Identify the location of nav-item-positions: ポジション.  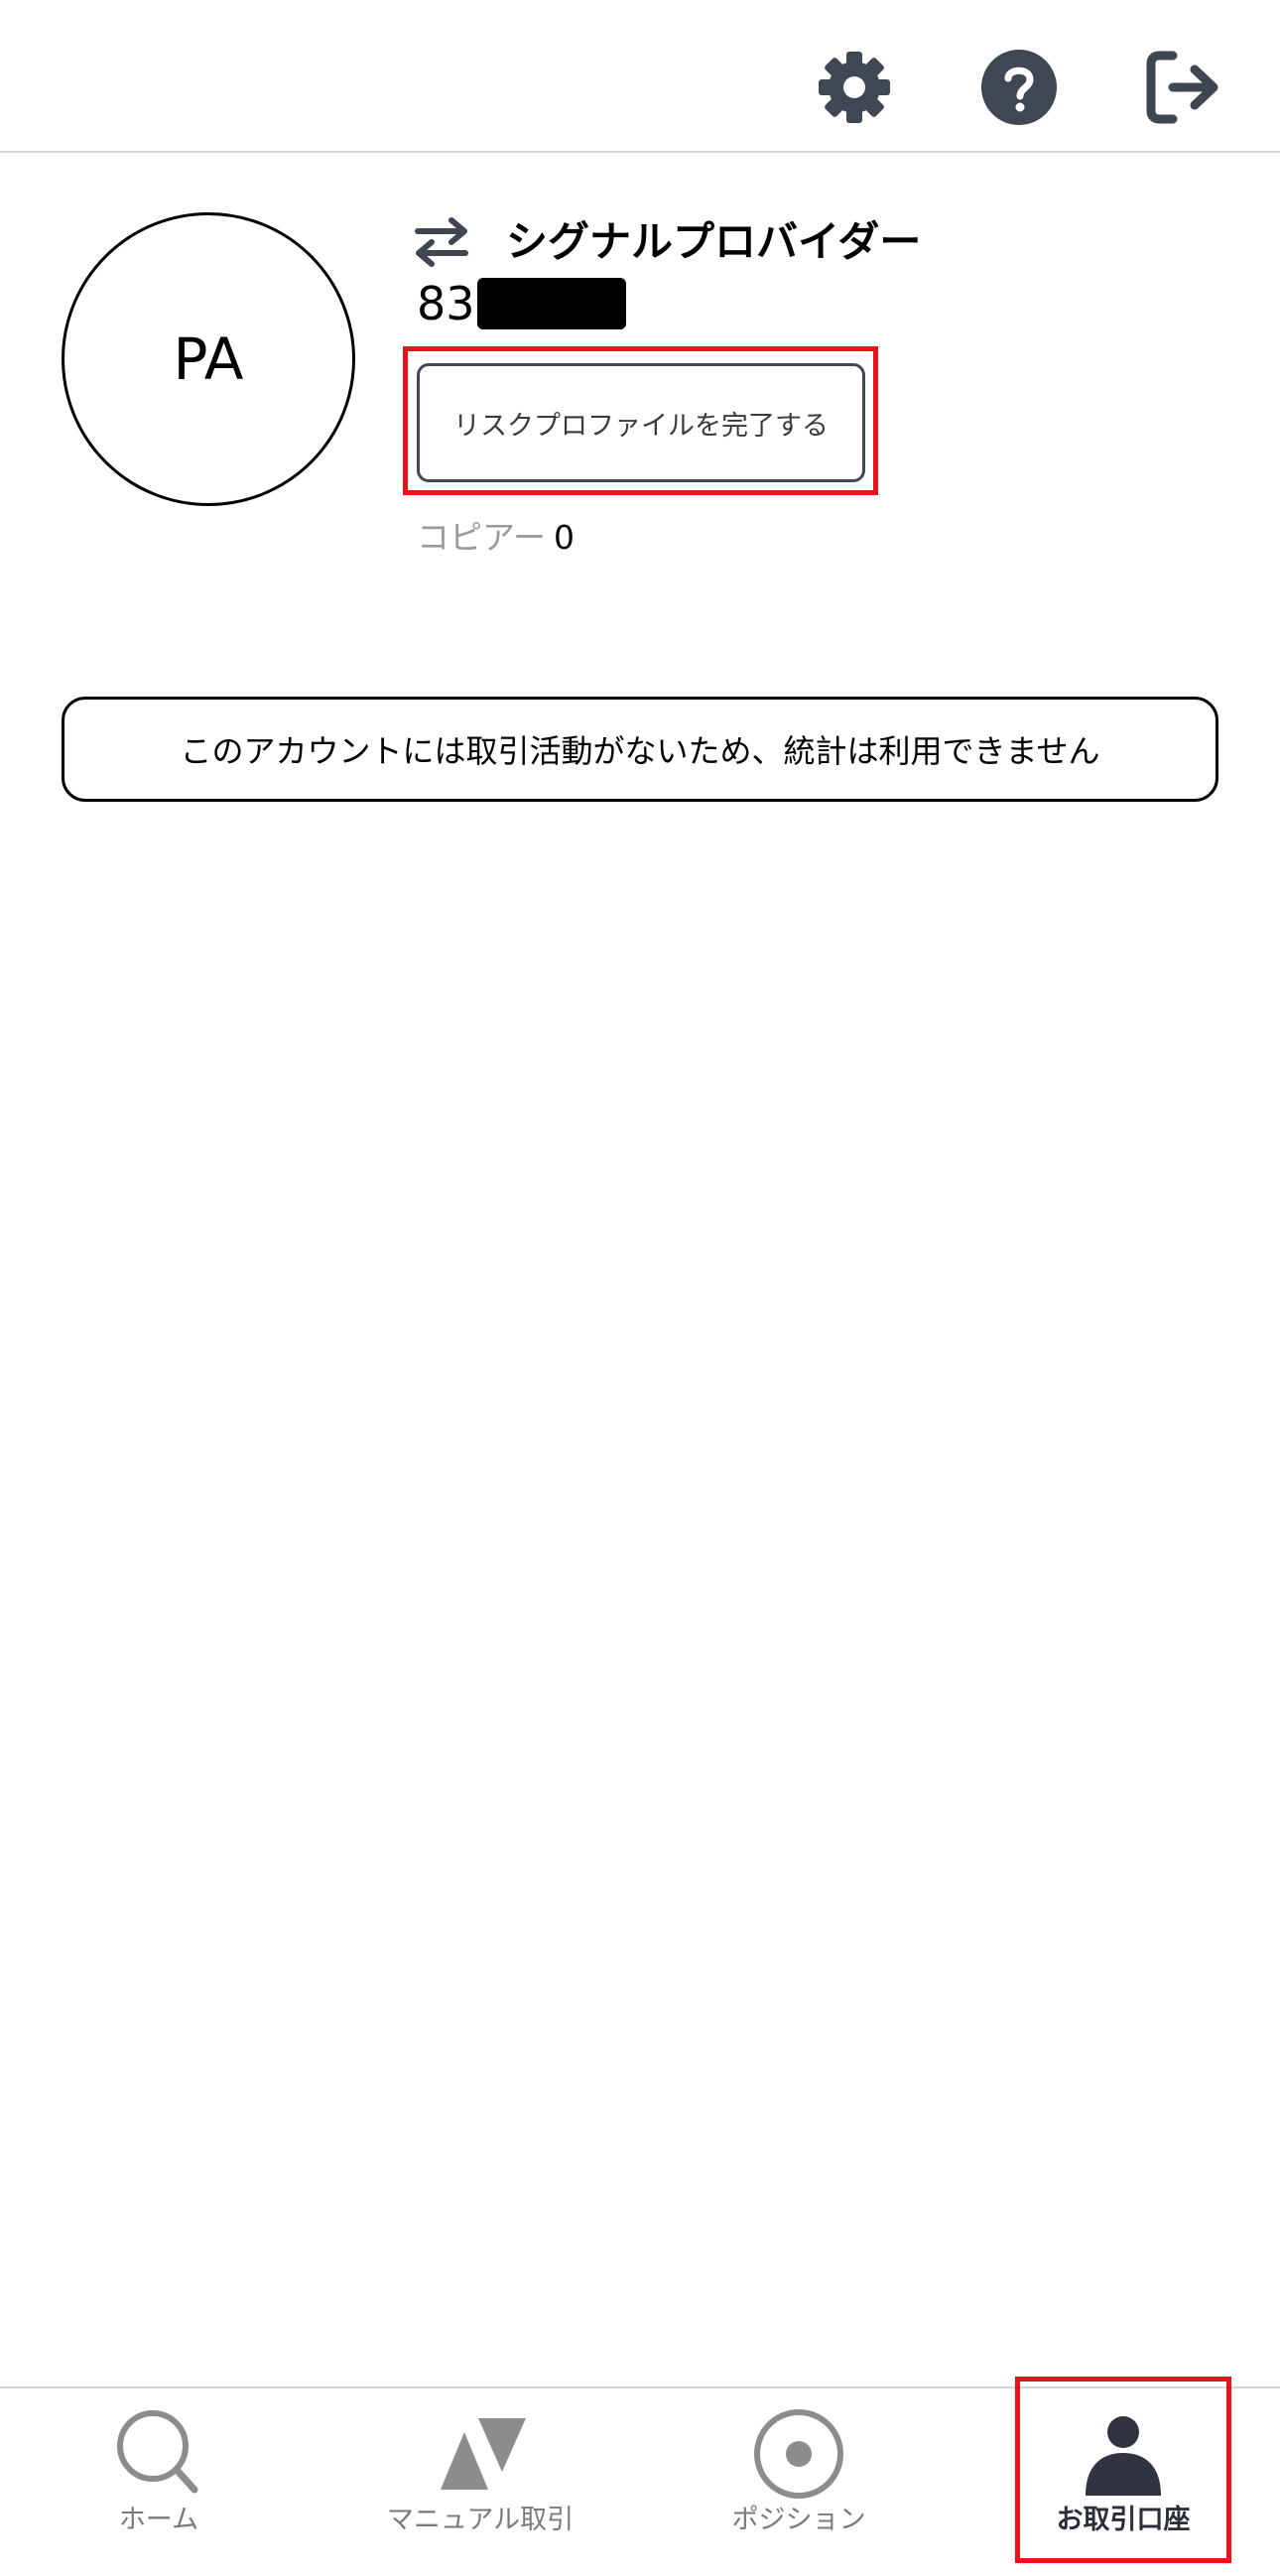
(799, 2482).